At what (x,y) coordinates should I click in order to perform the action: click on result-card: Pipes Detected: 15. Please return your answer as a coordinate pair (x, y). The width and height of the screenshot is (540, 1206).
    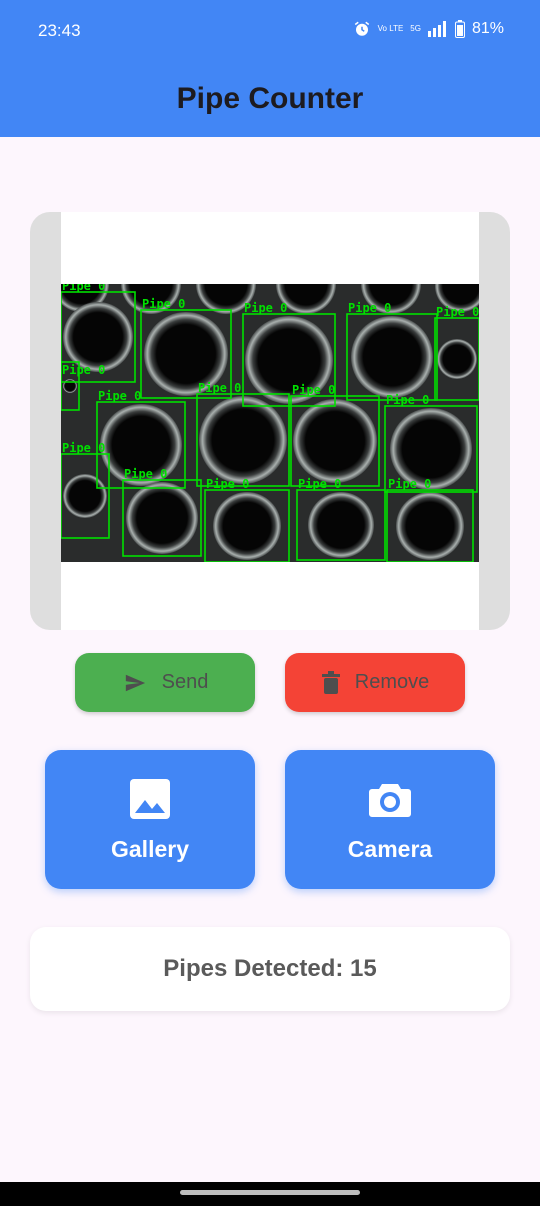
    Looking at the image, I should click on (270, 969).